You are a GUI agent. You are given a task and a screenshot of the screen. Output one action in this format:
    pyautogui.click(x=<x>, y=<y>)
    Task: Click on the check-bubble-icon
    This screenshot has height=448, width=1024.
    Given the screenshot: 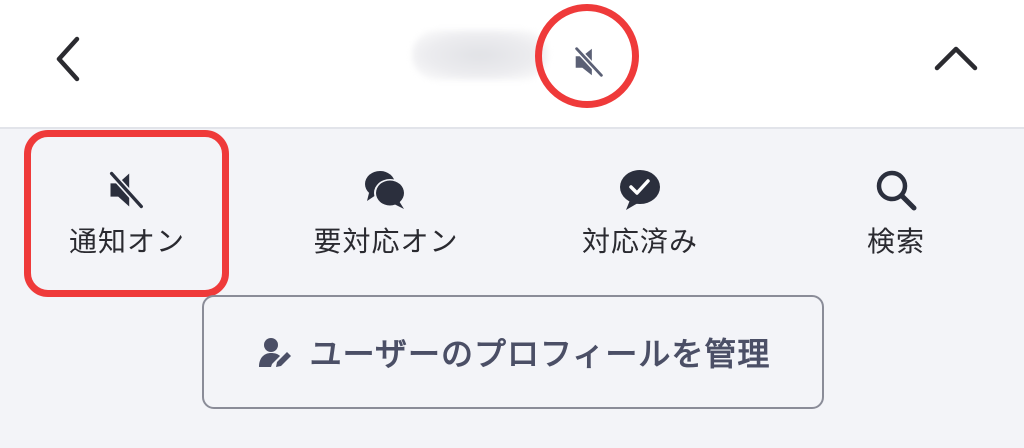 What is the action you would take?
    pyautogui.click(x=640, y=190)
    